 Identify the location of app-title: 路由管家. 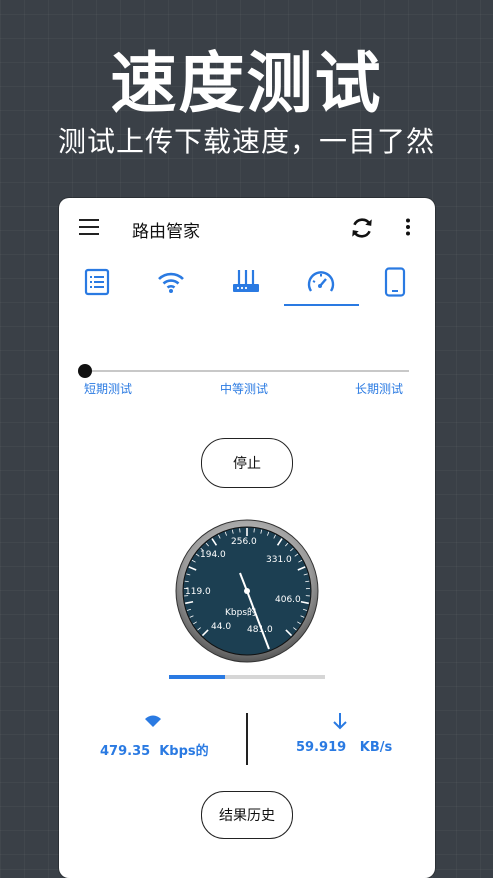
(166, 229).